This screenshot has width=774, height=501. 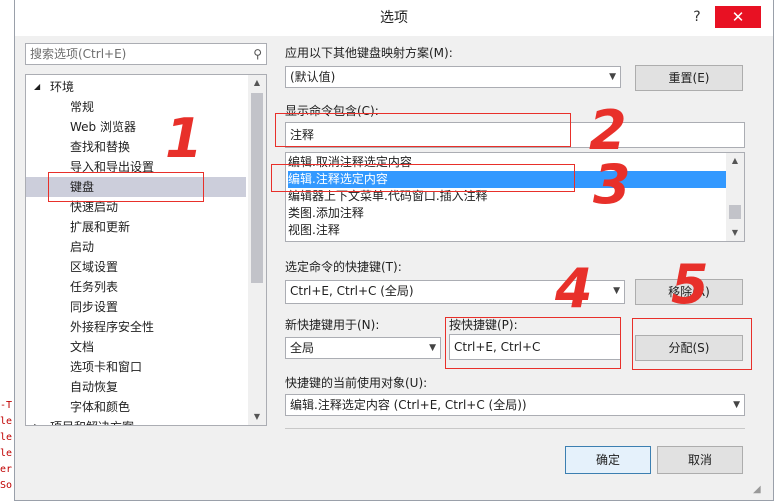 What do you see at coordinates (6, 485) in the screenshot?
I see `background-code-line: So` at bounding box center [6, 485].